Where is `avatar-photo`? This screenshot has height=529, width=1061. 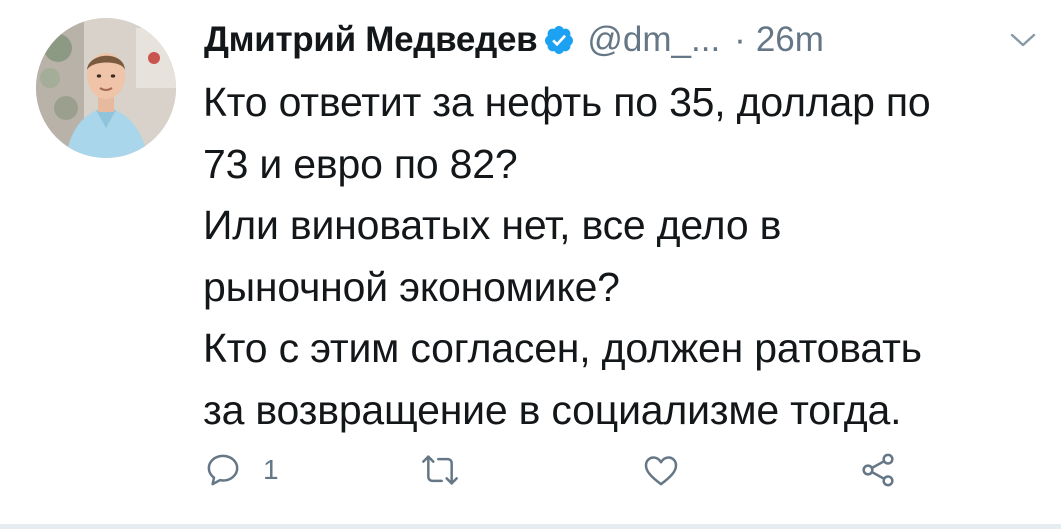 avatar-photo is located at coordinates (106, 88).